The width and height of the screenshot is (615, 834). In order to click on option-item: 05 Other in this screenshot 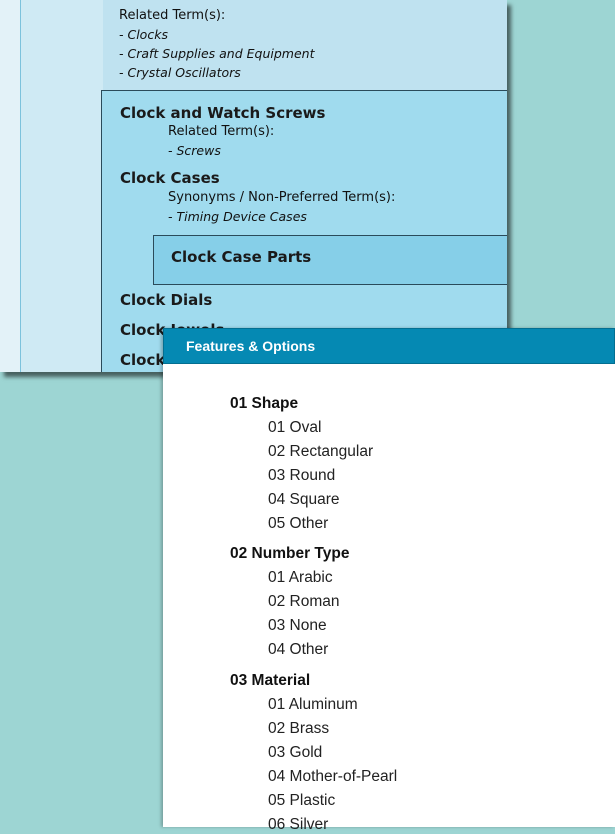, I will do `click(298, 524)`.